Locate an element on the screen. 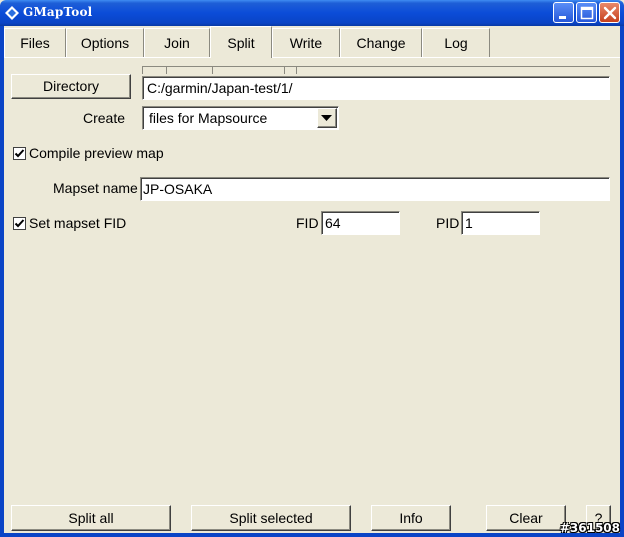  close-icon is located at coordinates (610, 13).